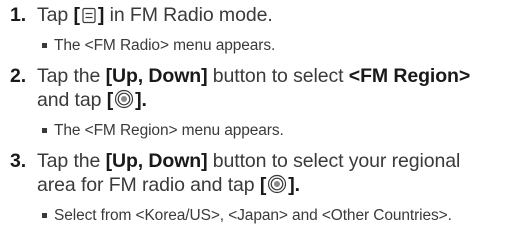 The height and width of the screenshot is (251, 507). Describe the element at coordinates (18, 161) in the screenshot. I see `step-number: 3.` at that location.